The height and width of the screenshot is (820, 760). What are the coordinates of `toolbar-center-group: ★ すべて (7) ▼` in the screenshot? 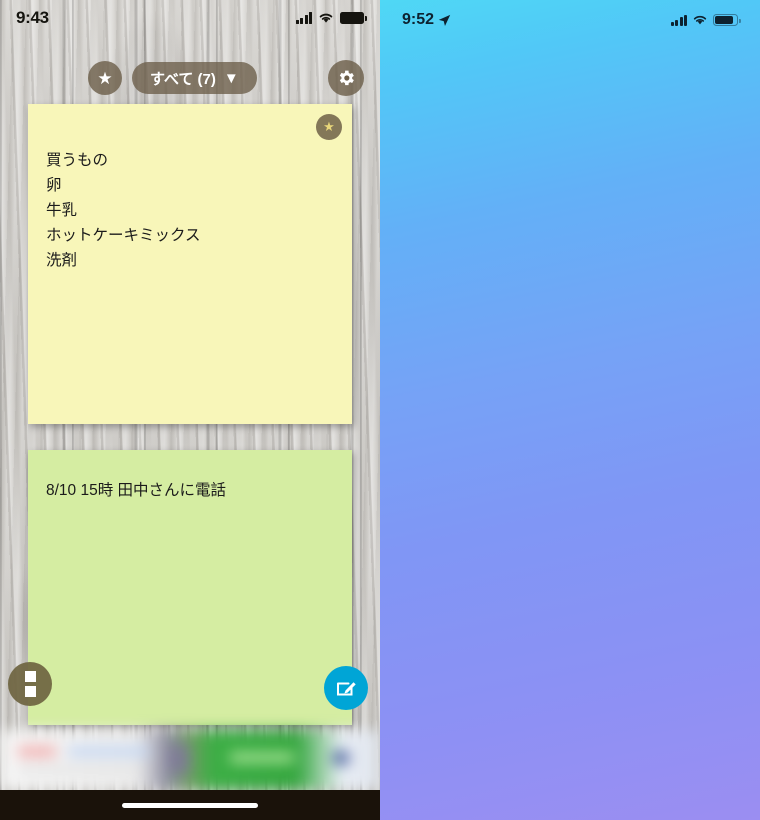 It's located at (172, 78).